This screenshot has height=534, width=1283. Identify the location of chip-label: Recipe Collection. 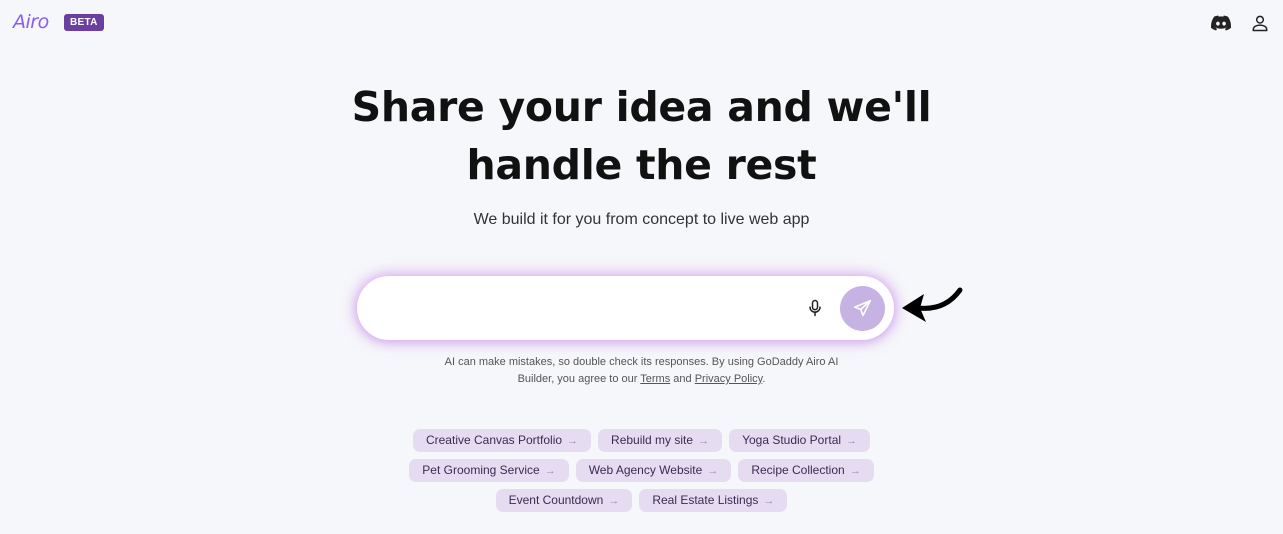
(798, 470).